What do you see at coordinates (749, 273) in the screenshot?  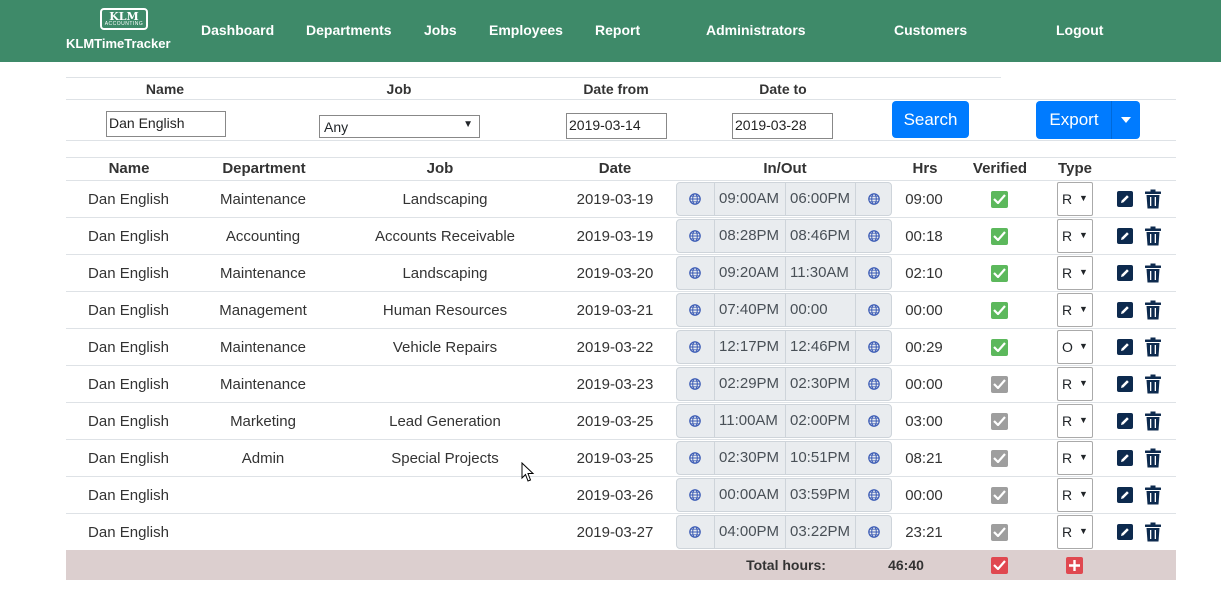 I see `time-in: 09:20AM` at bounding box center [749, 273].